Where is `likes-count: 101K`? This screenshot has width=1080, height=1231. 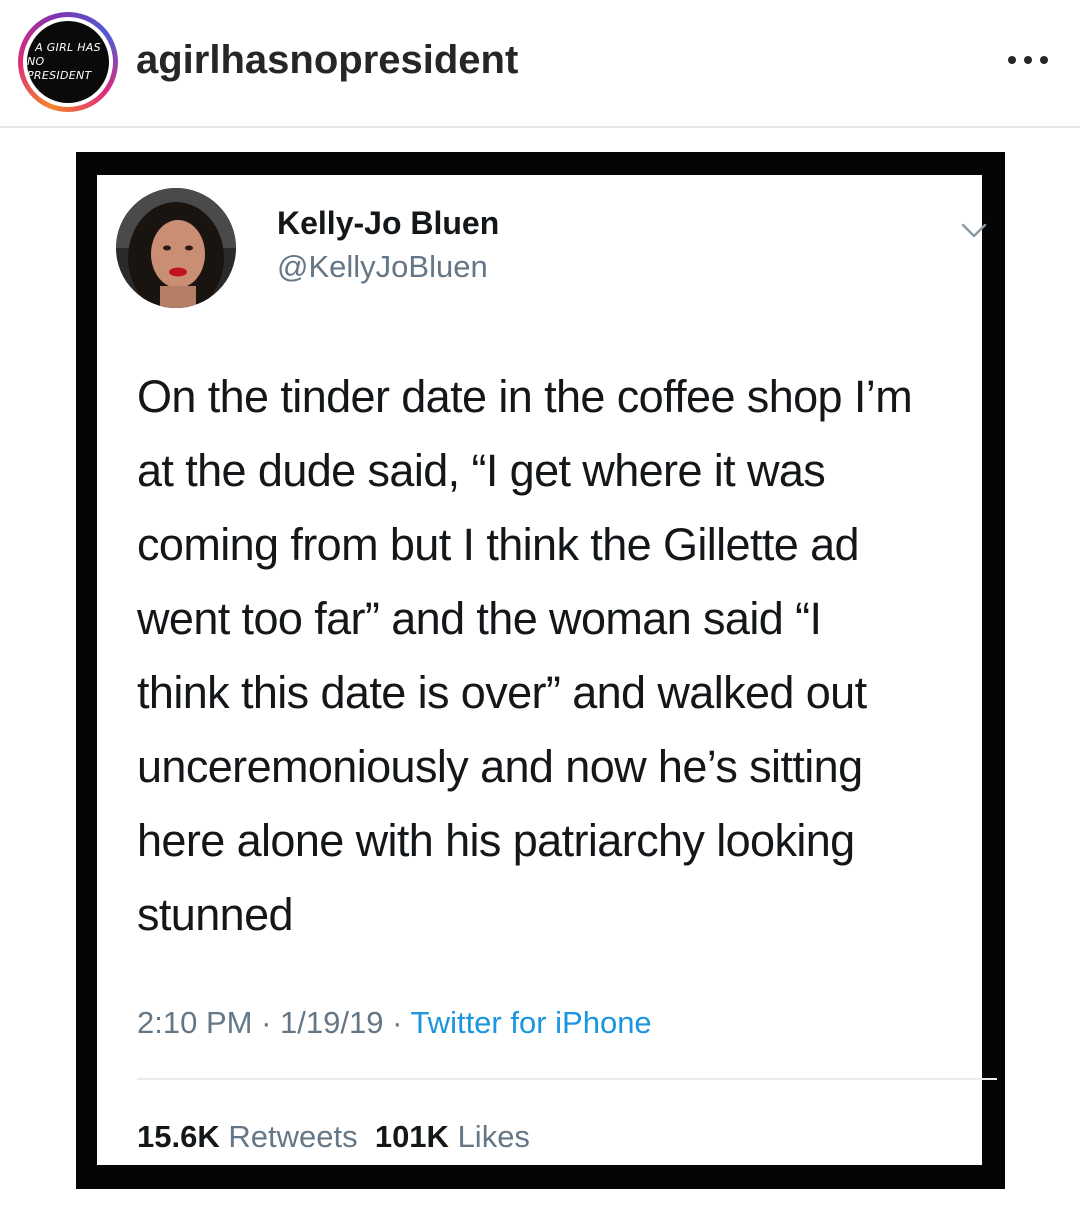 likes-count: 101K is located at coordinates (412, 1136).